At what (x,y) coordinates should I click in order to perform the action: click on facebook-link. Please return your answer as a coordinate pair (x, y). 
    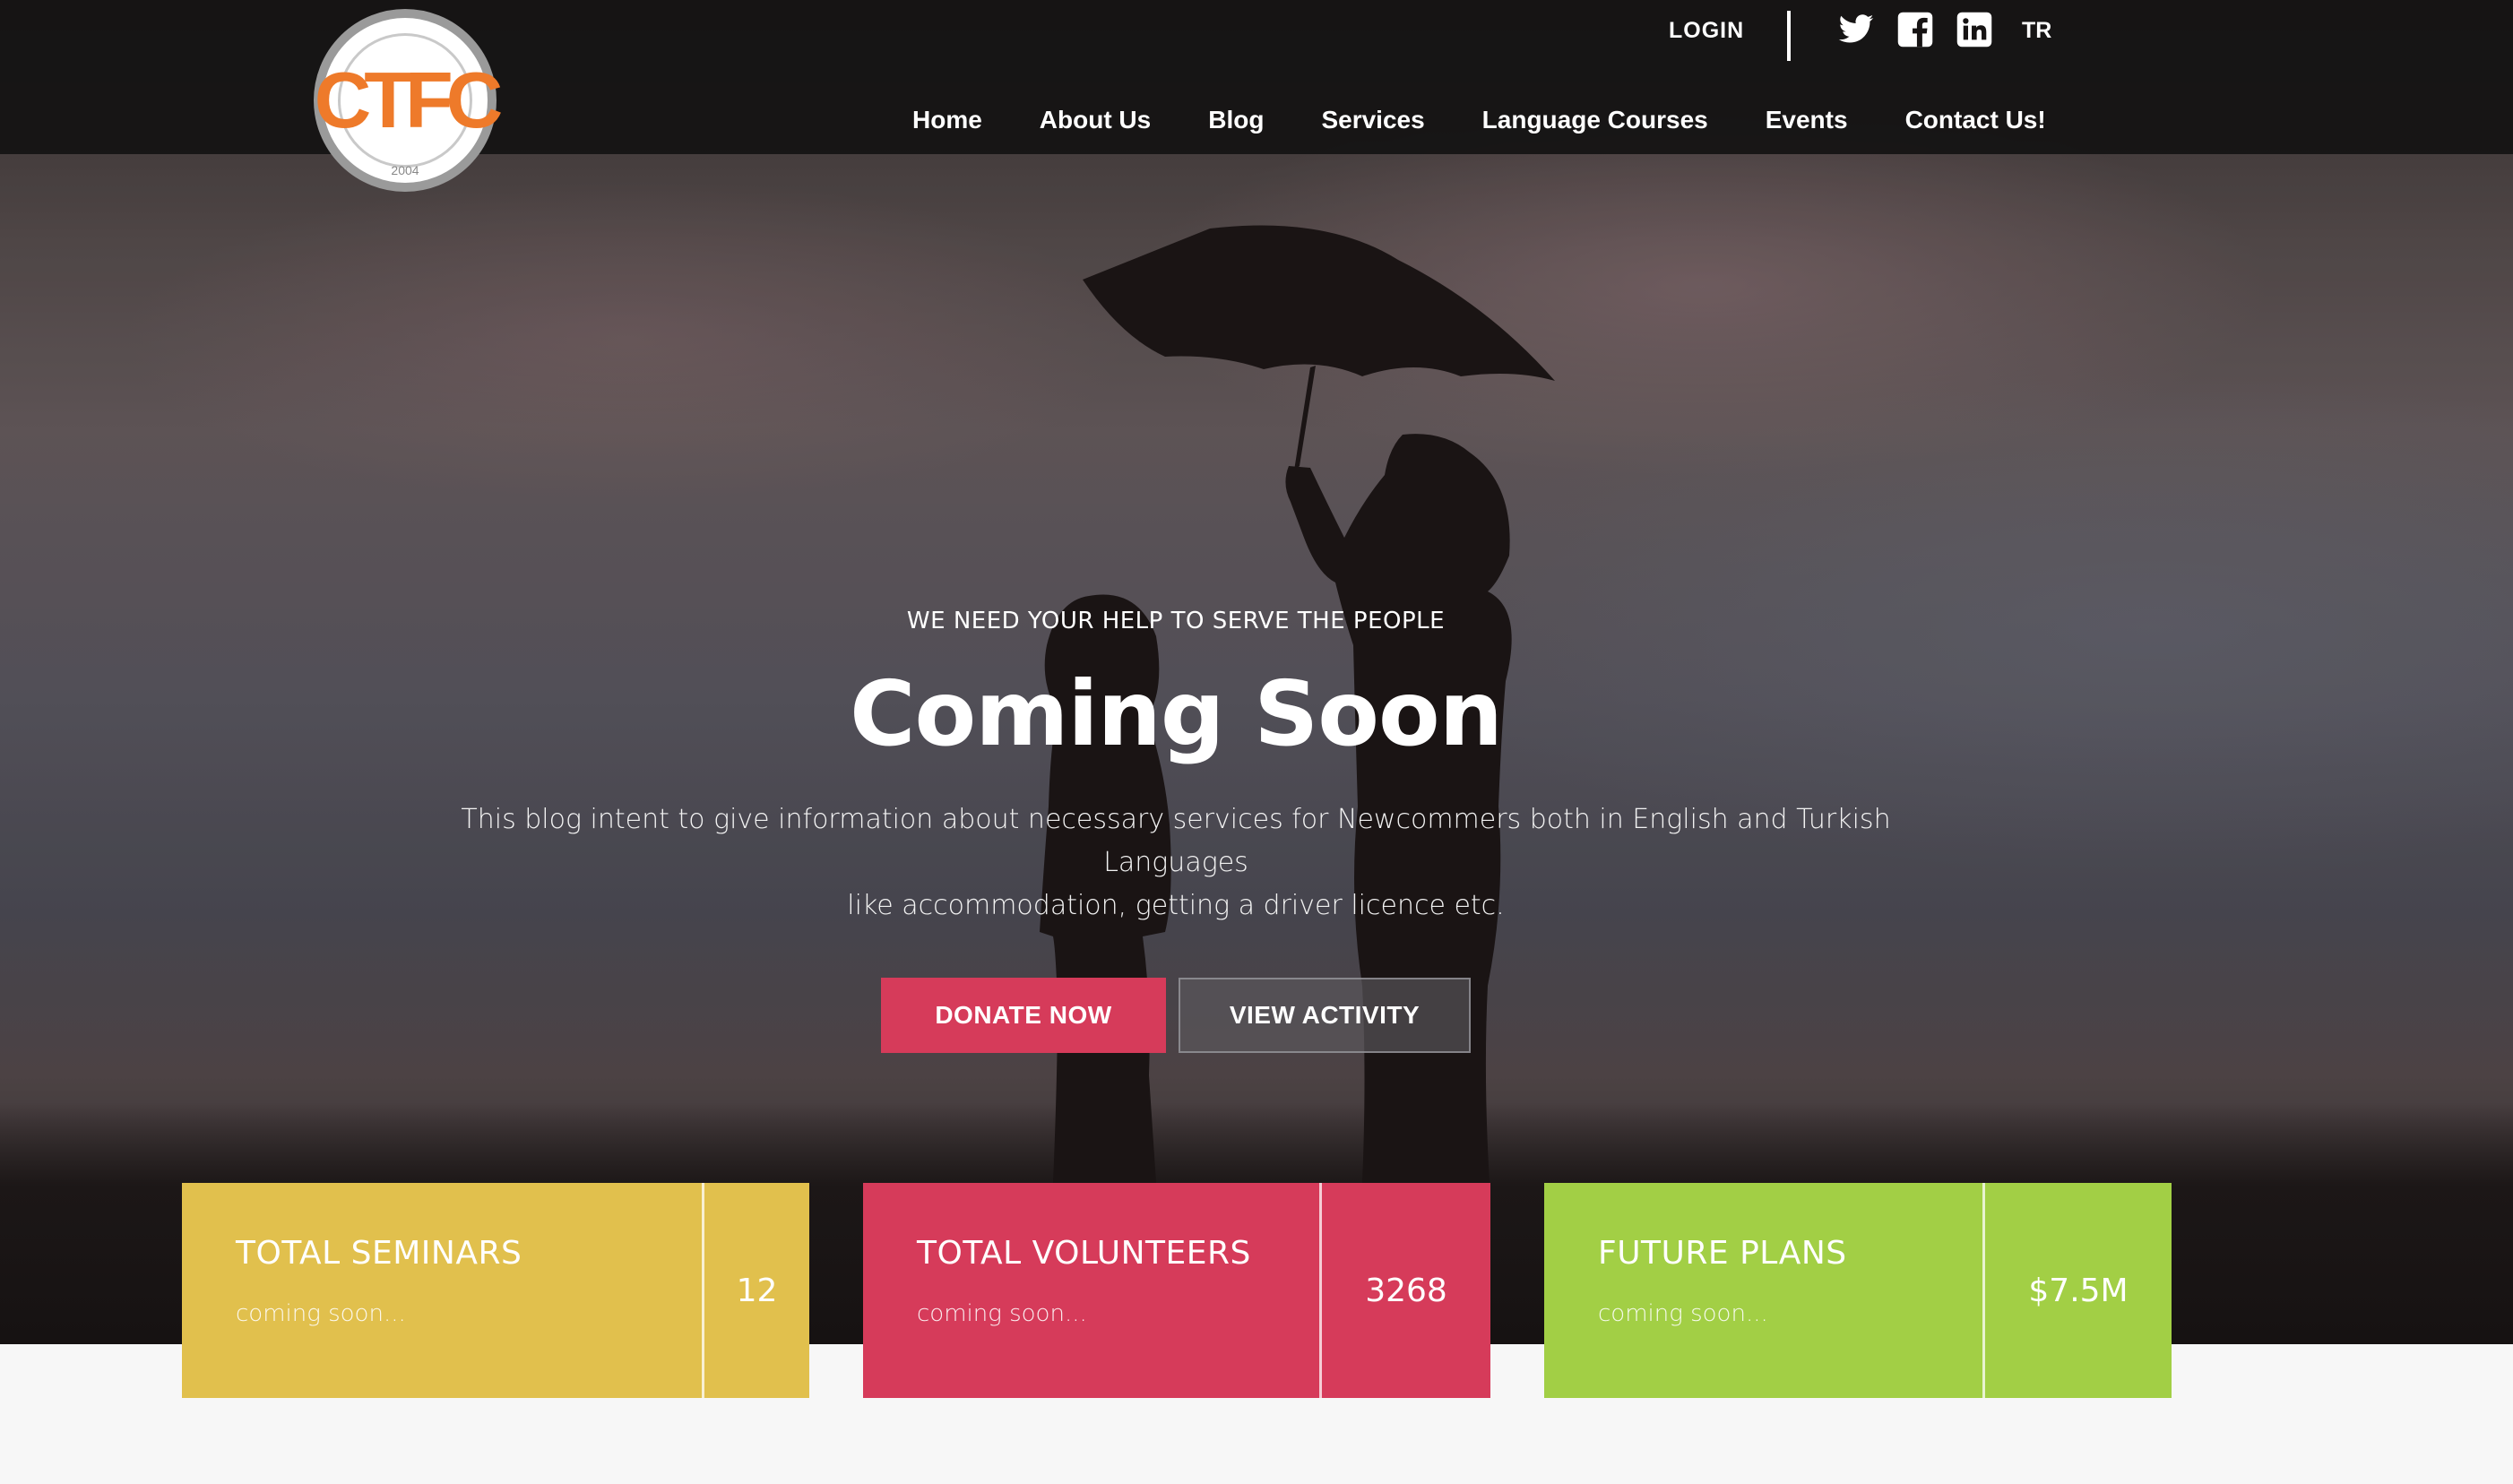
    Looking at the image, I should click on (1915, 29).